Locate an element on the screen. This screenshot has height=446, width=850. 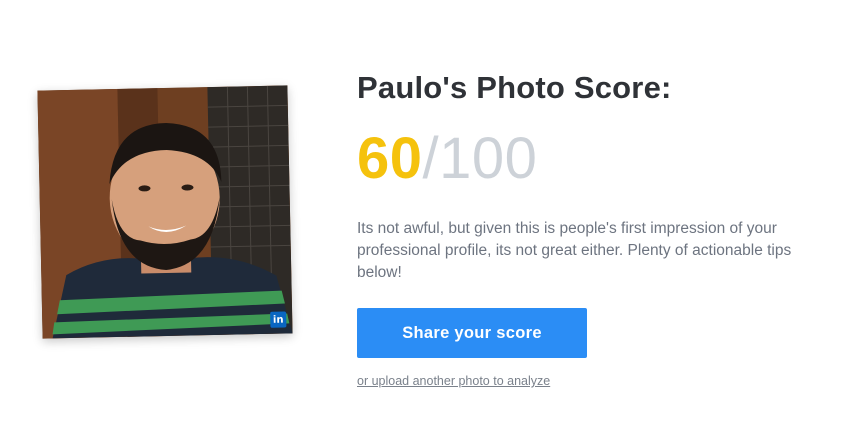
score-value: 60 is located at coordinates (390, 158).